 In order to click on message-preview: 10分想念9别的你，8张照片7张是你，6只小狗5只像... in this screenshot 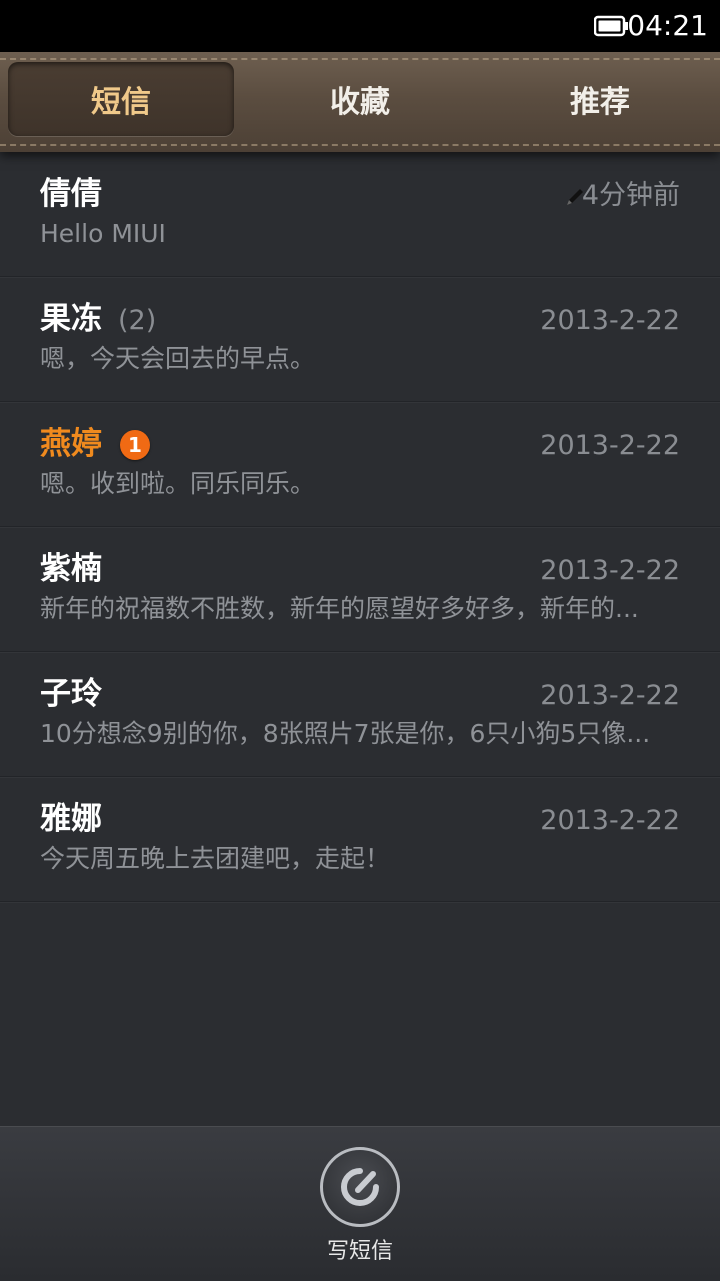, I will do `click(345, 733)`.